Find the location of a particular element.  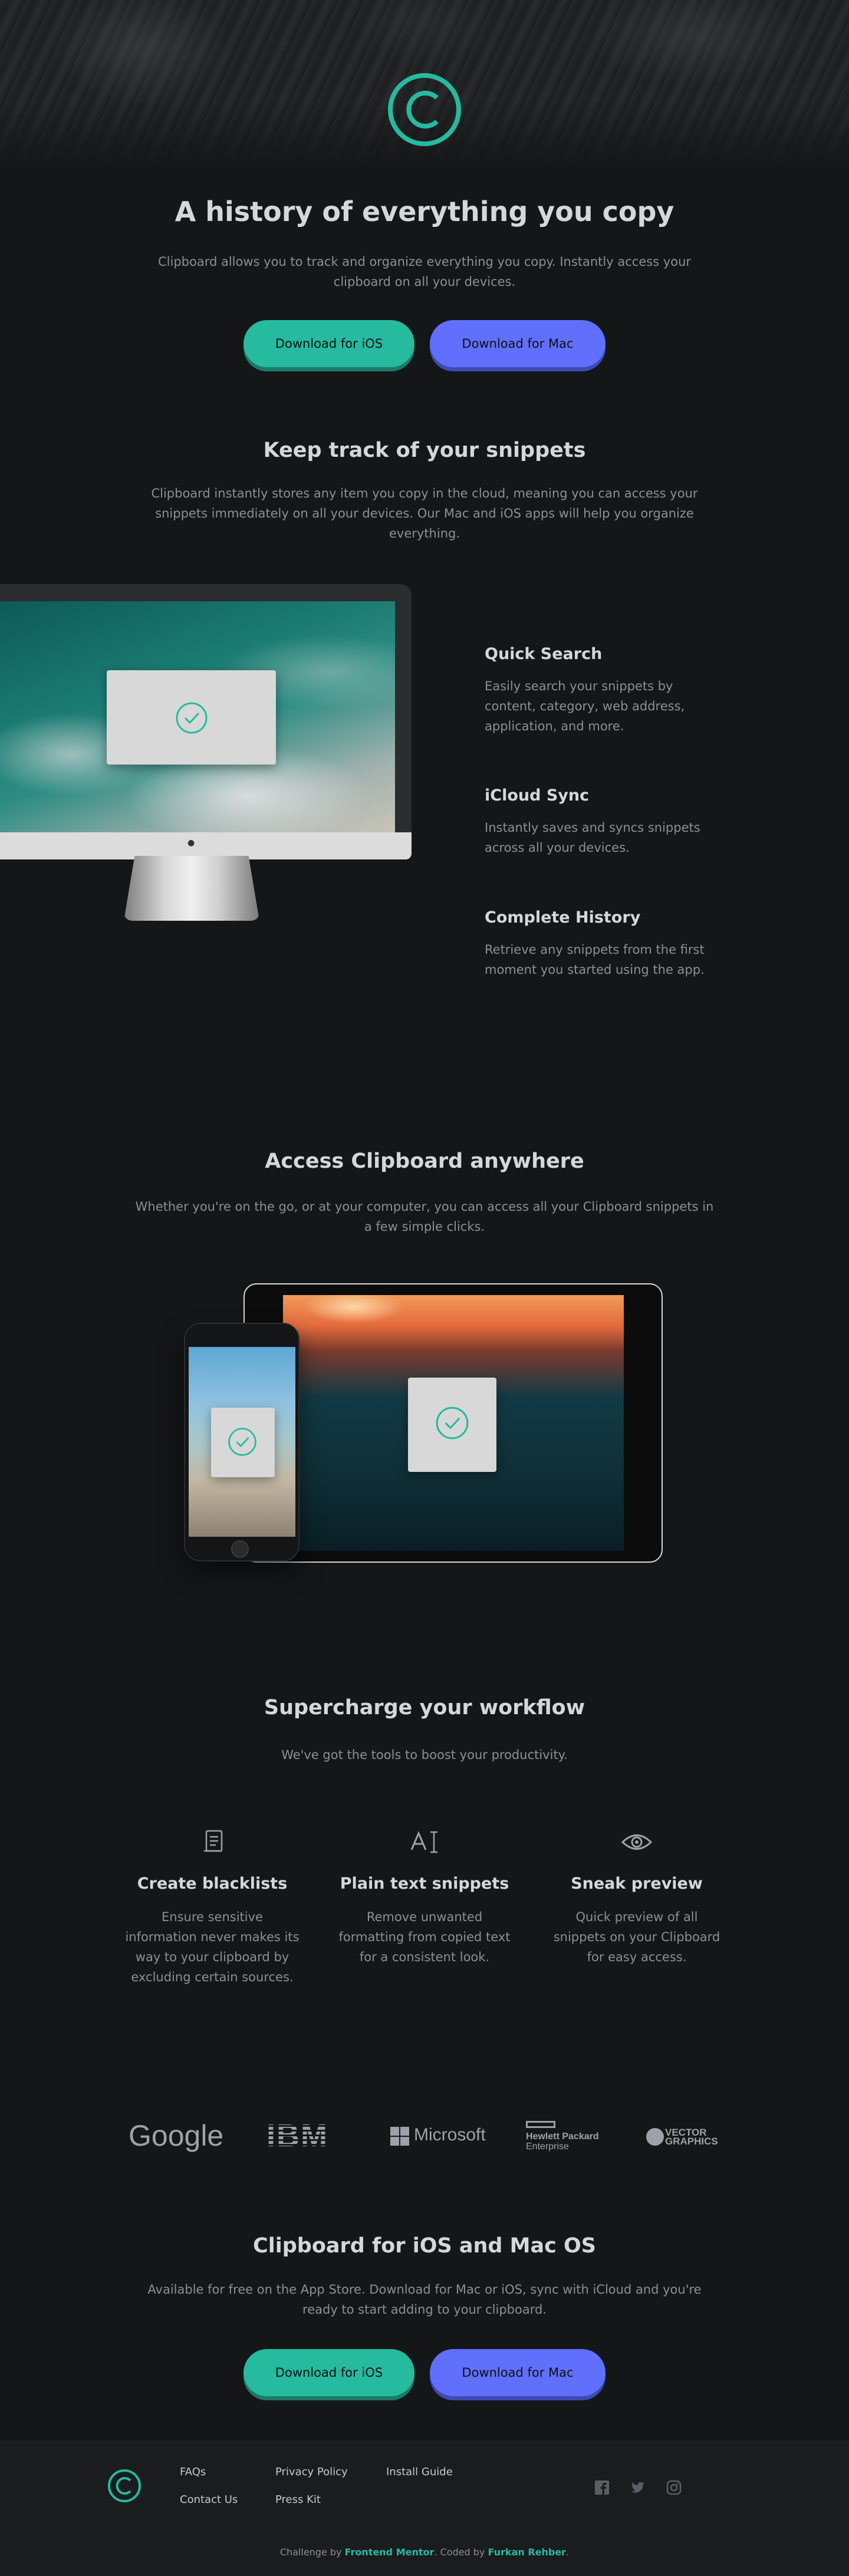

hpe-logo-line: Hewlett Packard is located at coordinates (562, 2137).